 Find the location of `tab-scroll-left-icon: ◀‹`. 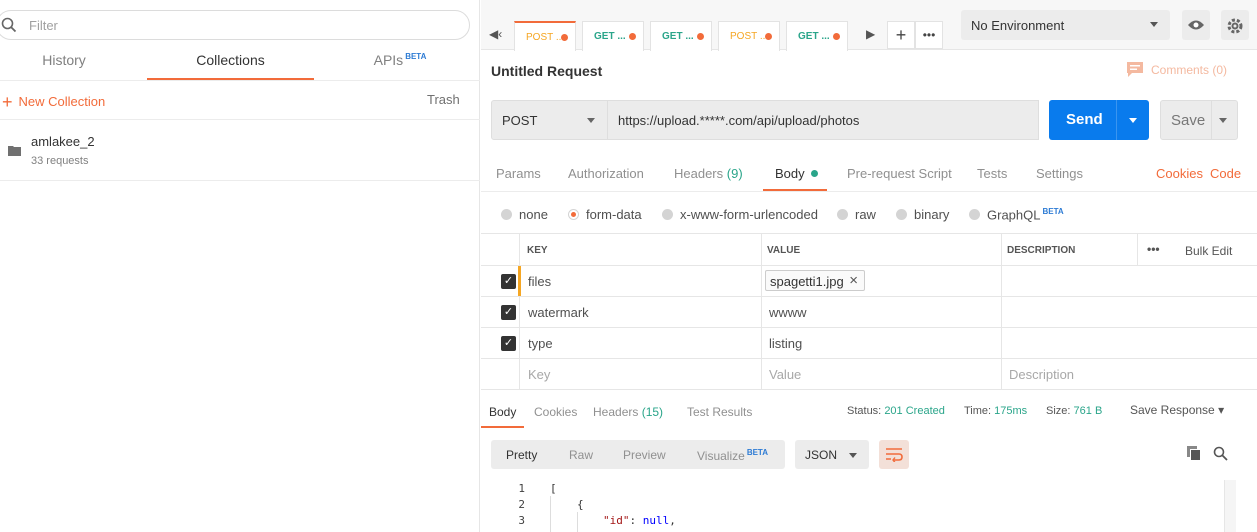

tab-scroll-left-icon: ◀‹ is located at coordinates (495, 34).